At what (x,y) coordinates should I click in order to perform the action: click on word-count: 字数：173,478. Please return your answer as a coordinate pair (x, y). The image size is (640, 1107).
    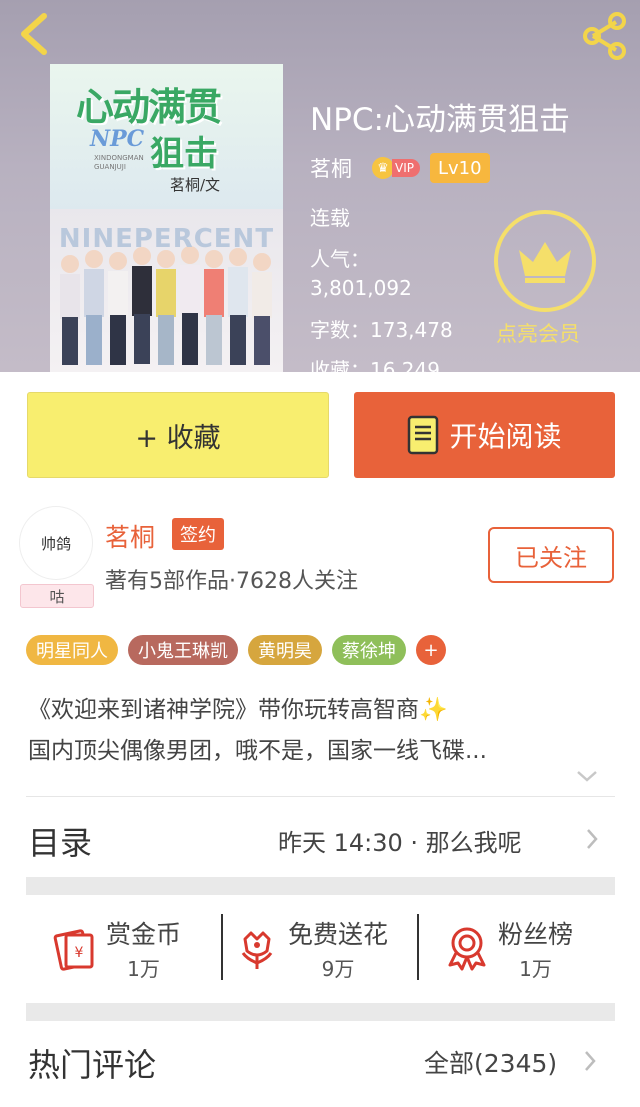
    Looking at the image, I should click on (381, 330).